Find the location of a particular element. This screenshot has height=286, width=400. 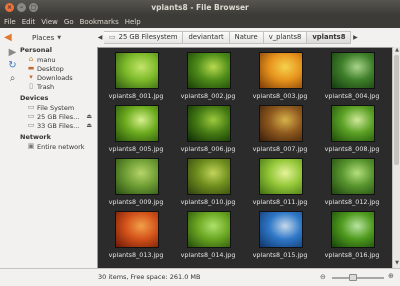

file-item: vplants8_005.jpg is located at coordinates (136, 130).